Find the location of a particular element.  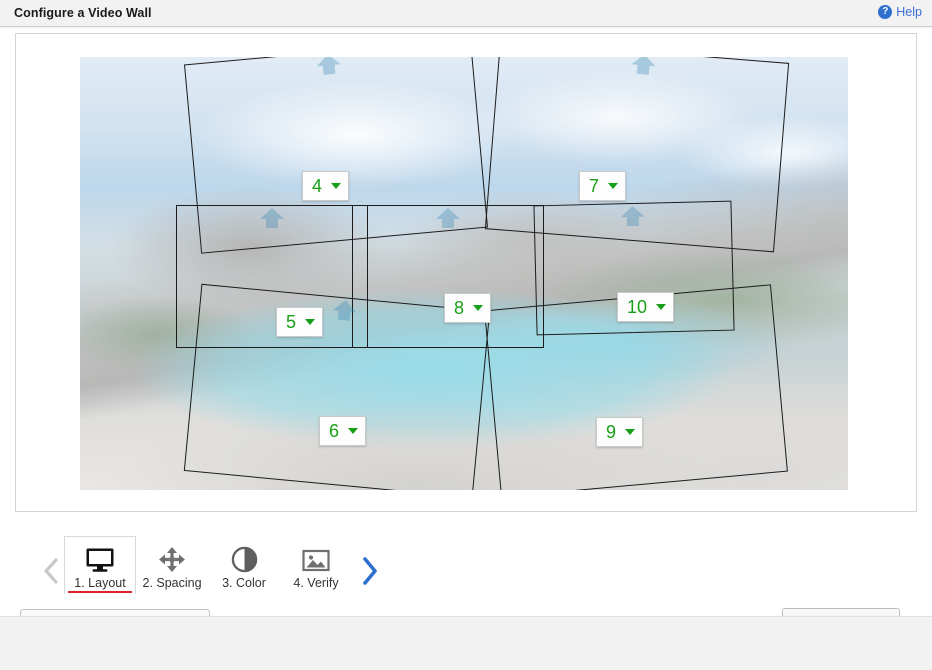

display-badge-label: 6 is located at coordinates (334, 431).